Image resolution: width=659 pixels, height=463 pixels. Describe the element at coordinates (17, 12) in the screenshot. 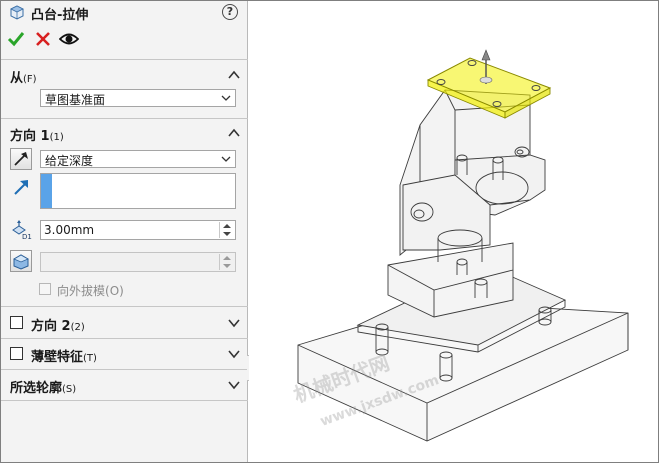

I see `extrude-boss-icon` at that location.